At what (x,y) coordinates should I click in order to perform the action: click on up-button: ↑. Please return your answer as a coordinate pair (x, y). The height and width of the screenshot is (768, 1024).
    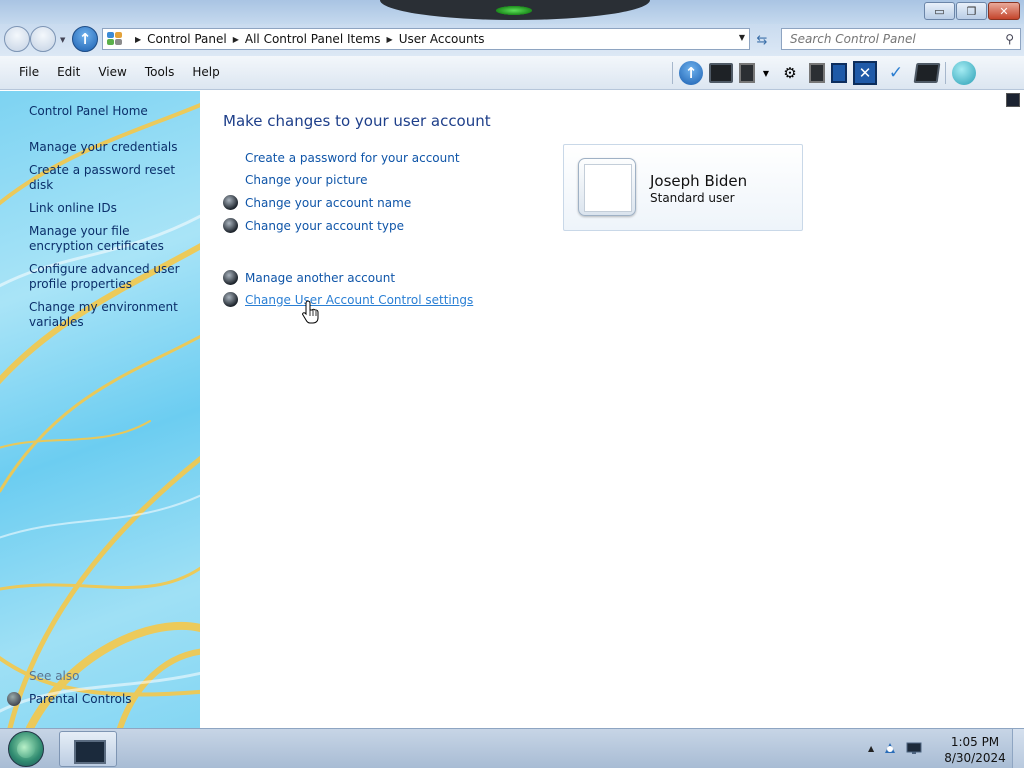
    Looking at the image, I should click on (85, 39).